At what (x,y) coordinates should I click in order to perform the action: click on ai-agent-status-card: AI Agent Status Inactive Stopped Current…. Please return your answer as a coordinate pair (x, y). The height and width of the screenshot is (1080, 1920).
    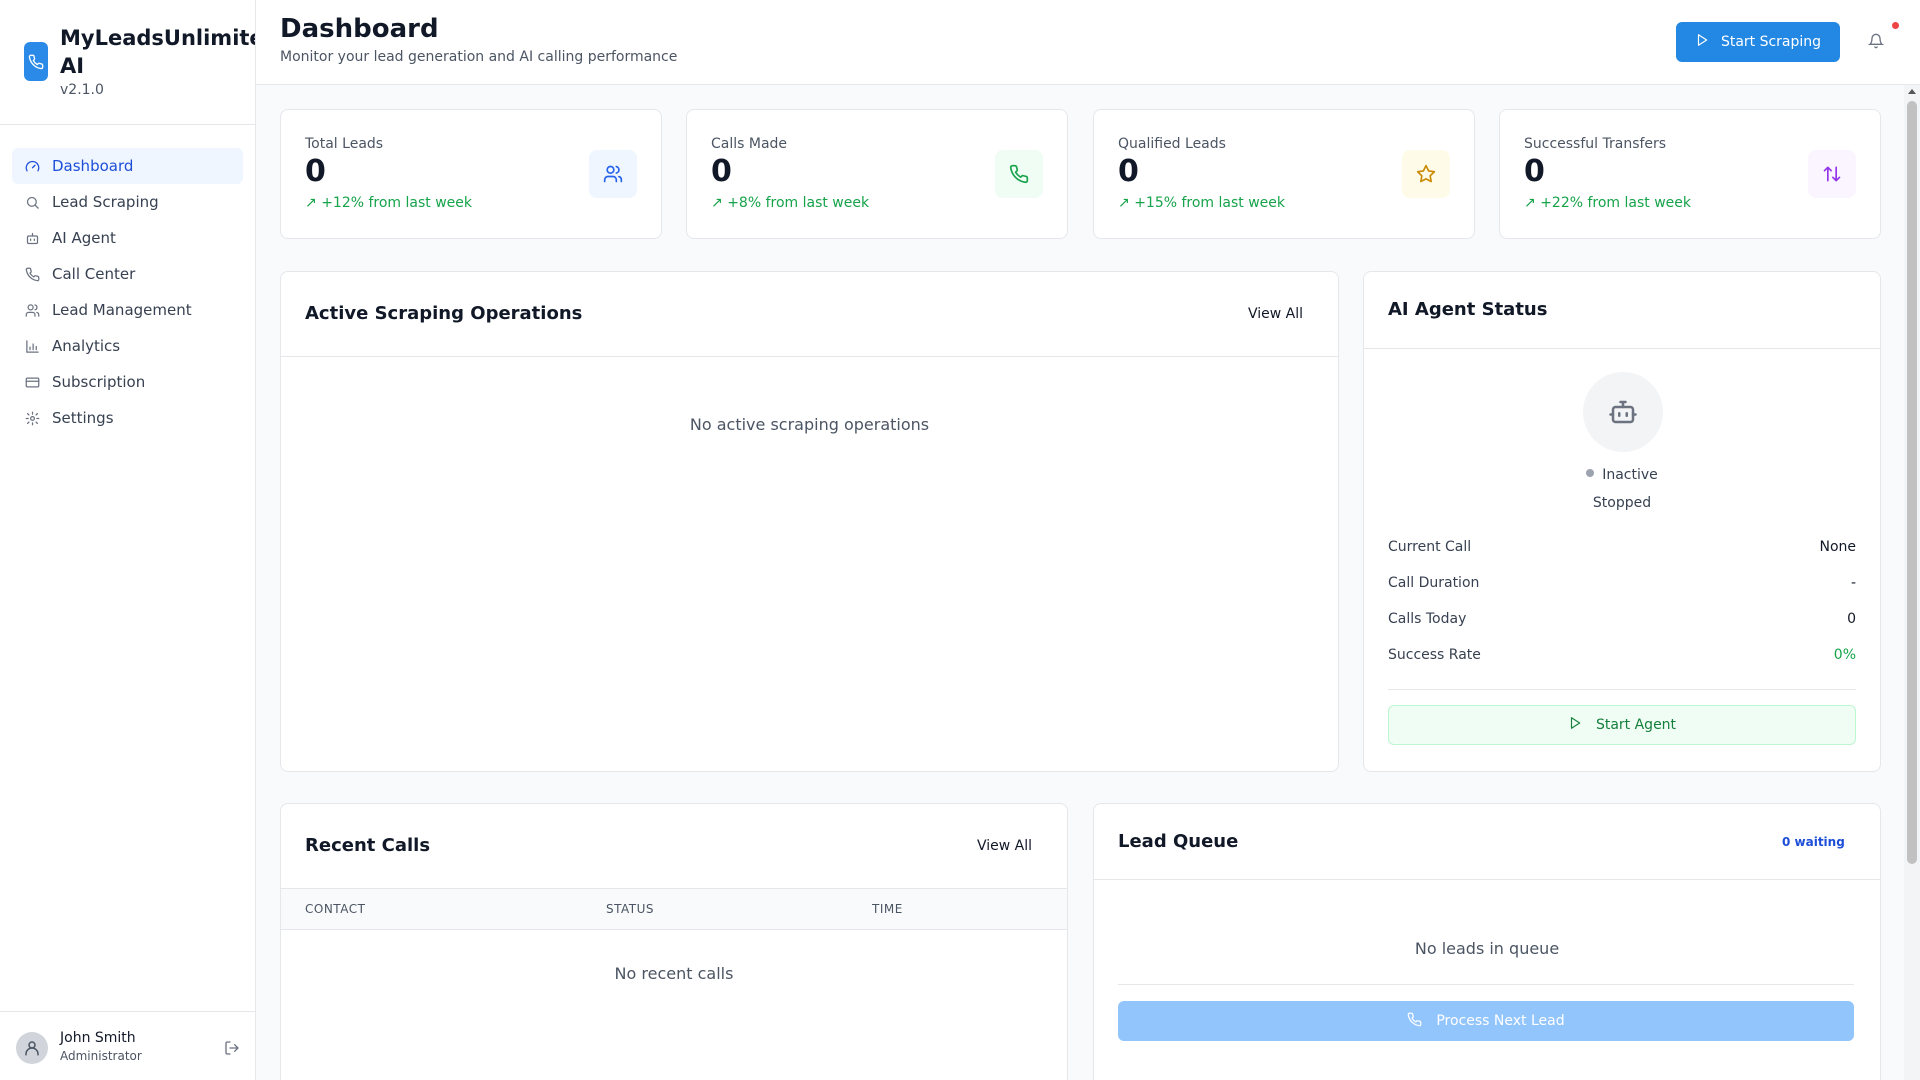
    Looking at the image, I should click on (1622, 521).